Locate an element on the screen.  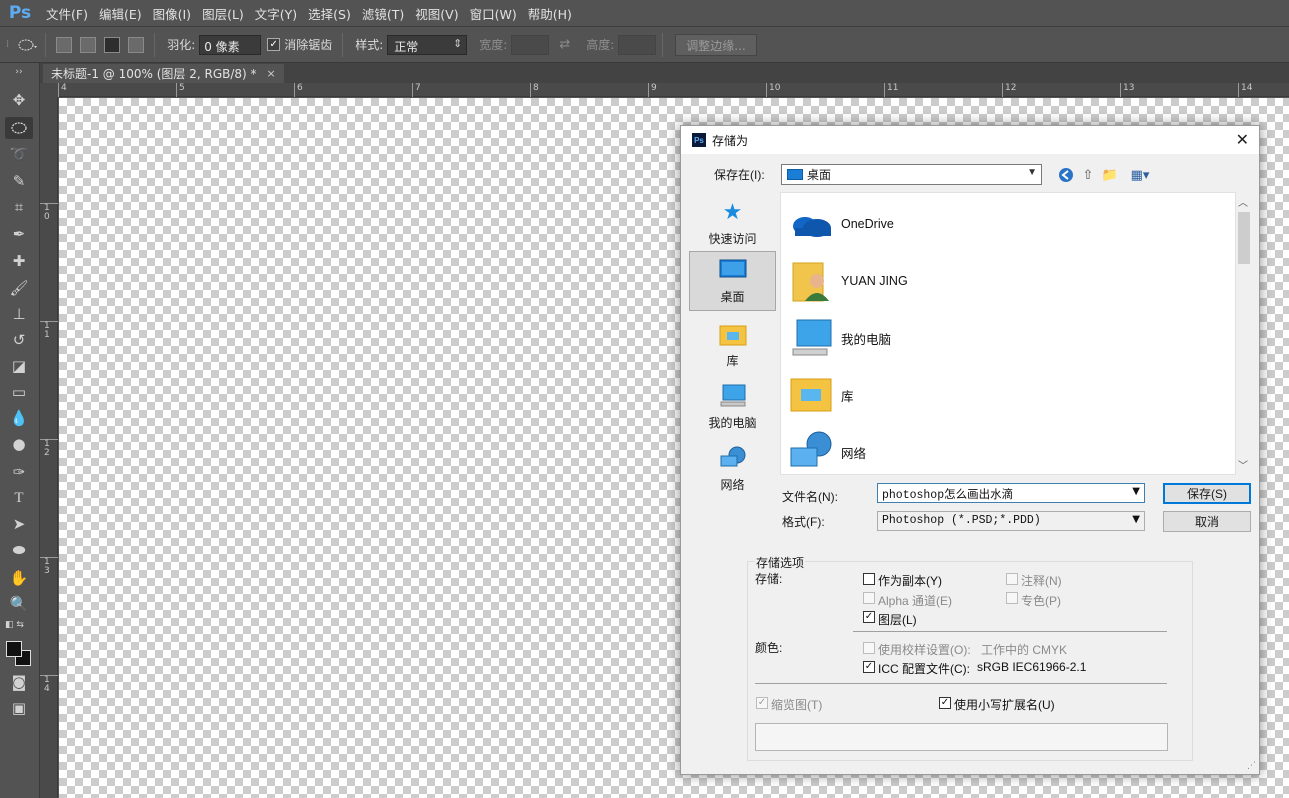
subtract-from-selection-button is located at coordinates (112, 44).